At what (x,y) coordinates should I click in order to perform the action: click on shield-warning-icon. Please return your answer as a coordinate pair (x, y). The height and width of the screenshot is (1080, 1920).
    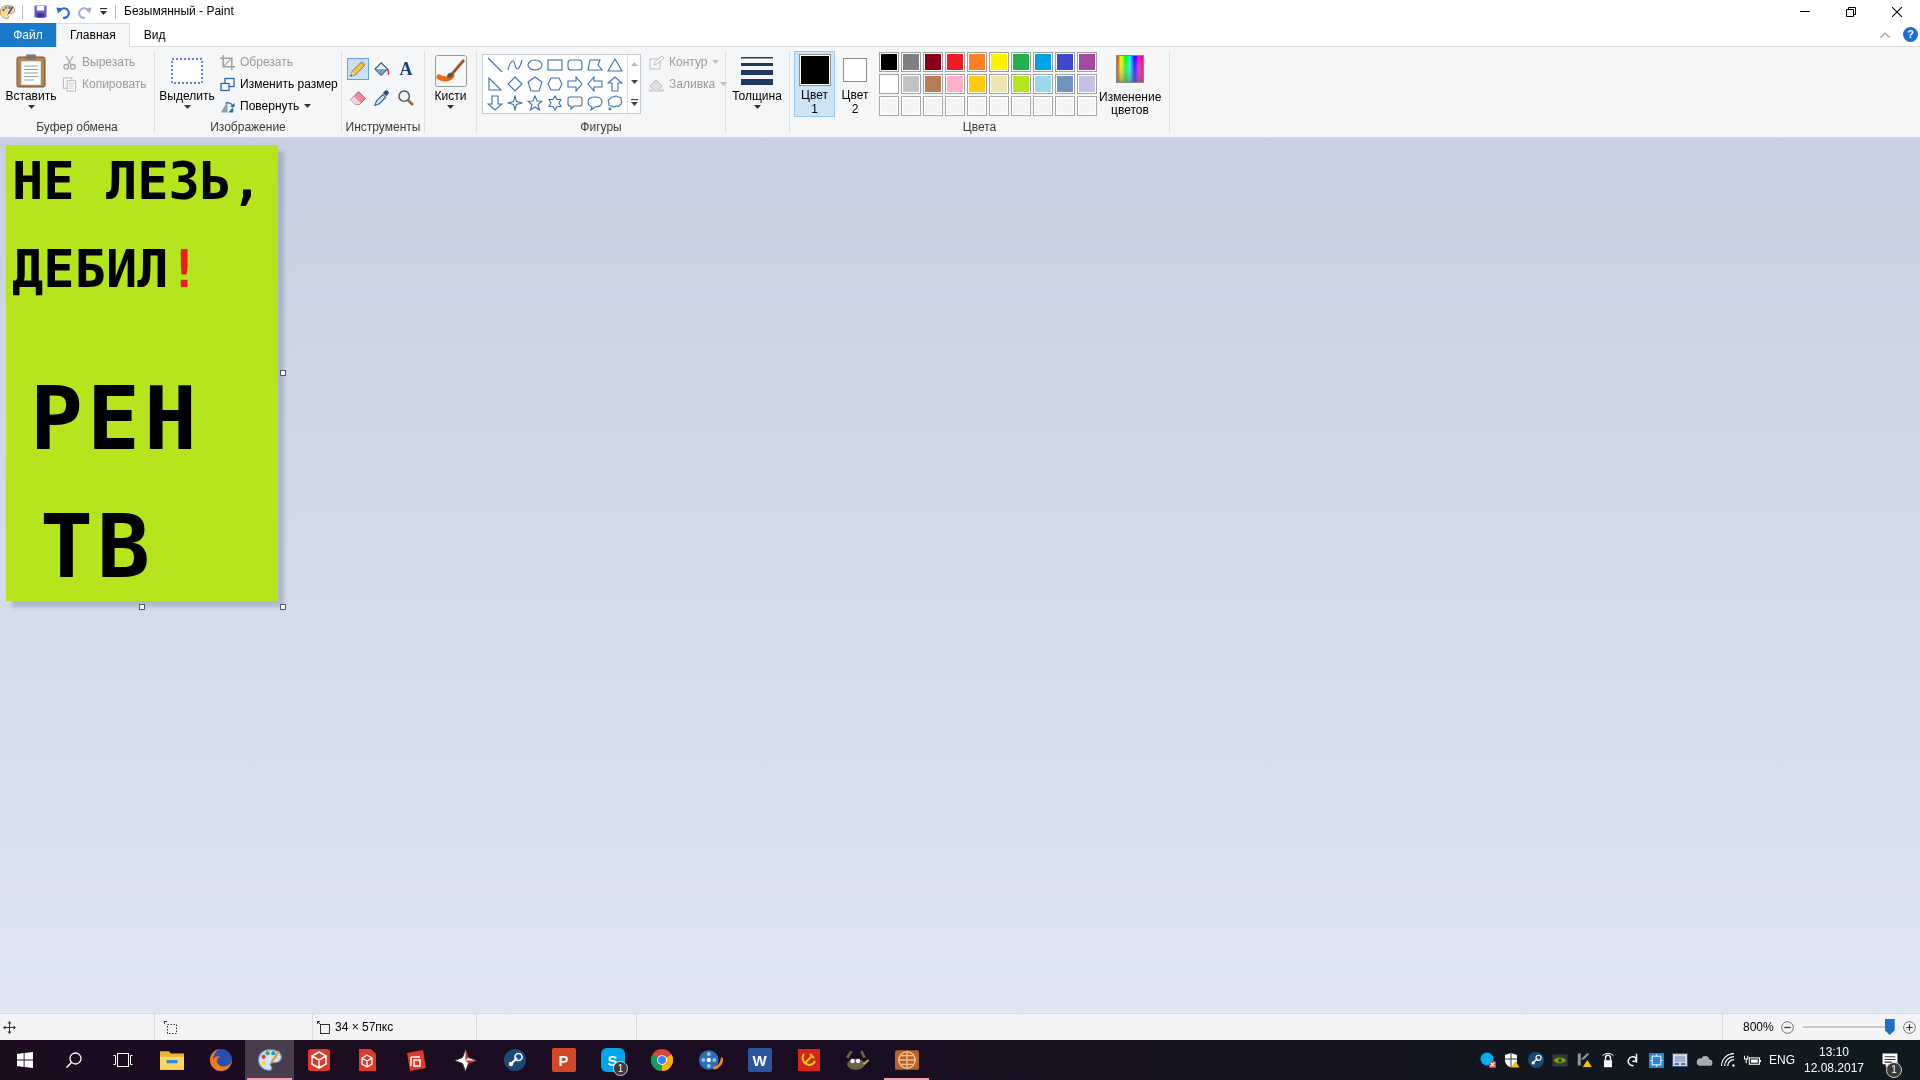
    Looking at the image, I should click on (1512, 1060).